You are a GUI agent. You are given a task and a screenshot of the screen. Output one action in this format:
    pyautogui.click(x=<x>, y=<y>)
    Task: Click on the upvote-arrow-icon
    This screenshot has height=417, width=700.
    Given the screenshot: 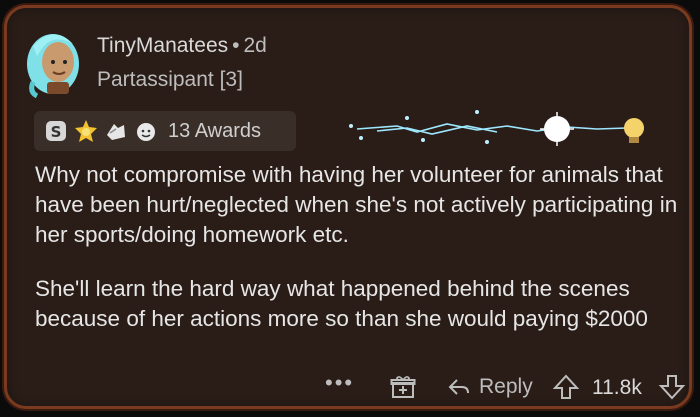 What is the action you would take?
    pyautogui.click(x=566, y=386)
    